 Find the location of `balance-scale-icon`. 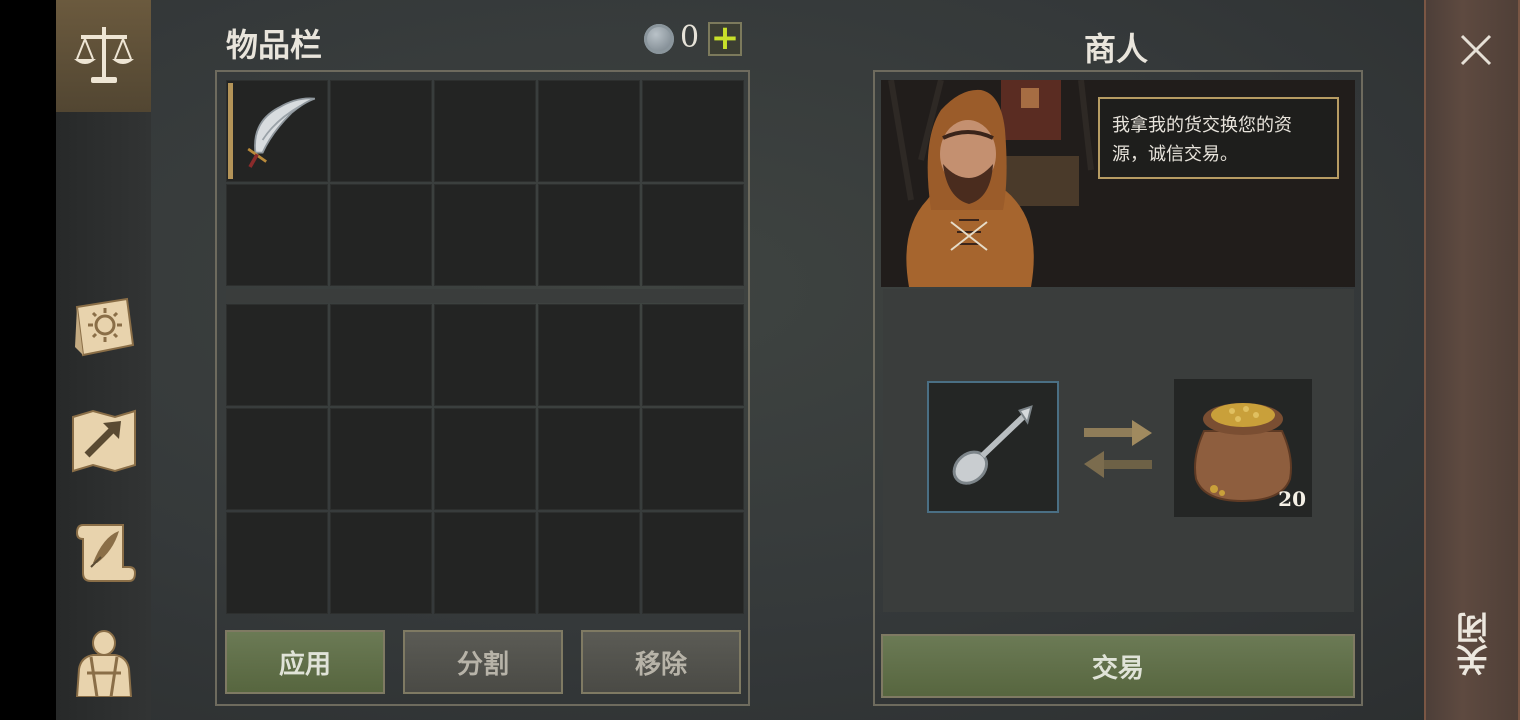

balance-scale-icon is located at coordinates (104, 55).